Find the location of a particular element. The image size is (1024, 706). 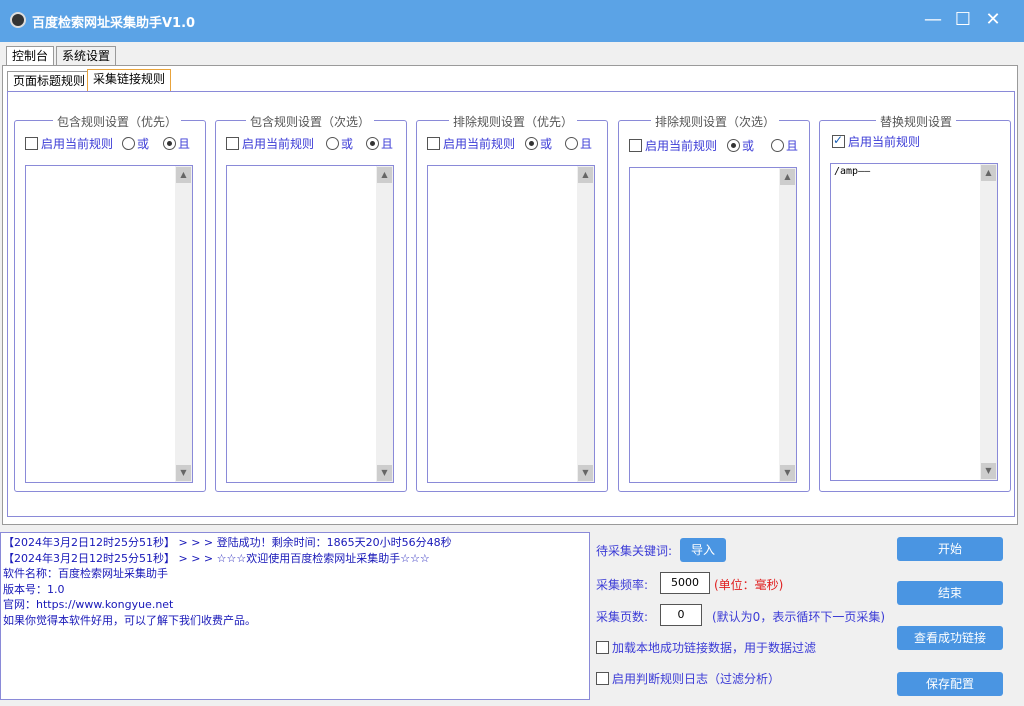

freq-label: 采集频率: is located at coordinates (622, 585).